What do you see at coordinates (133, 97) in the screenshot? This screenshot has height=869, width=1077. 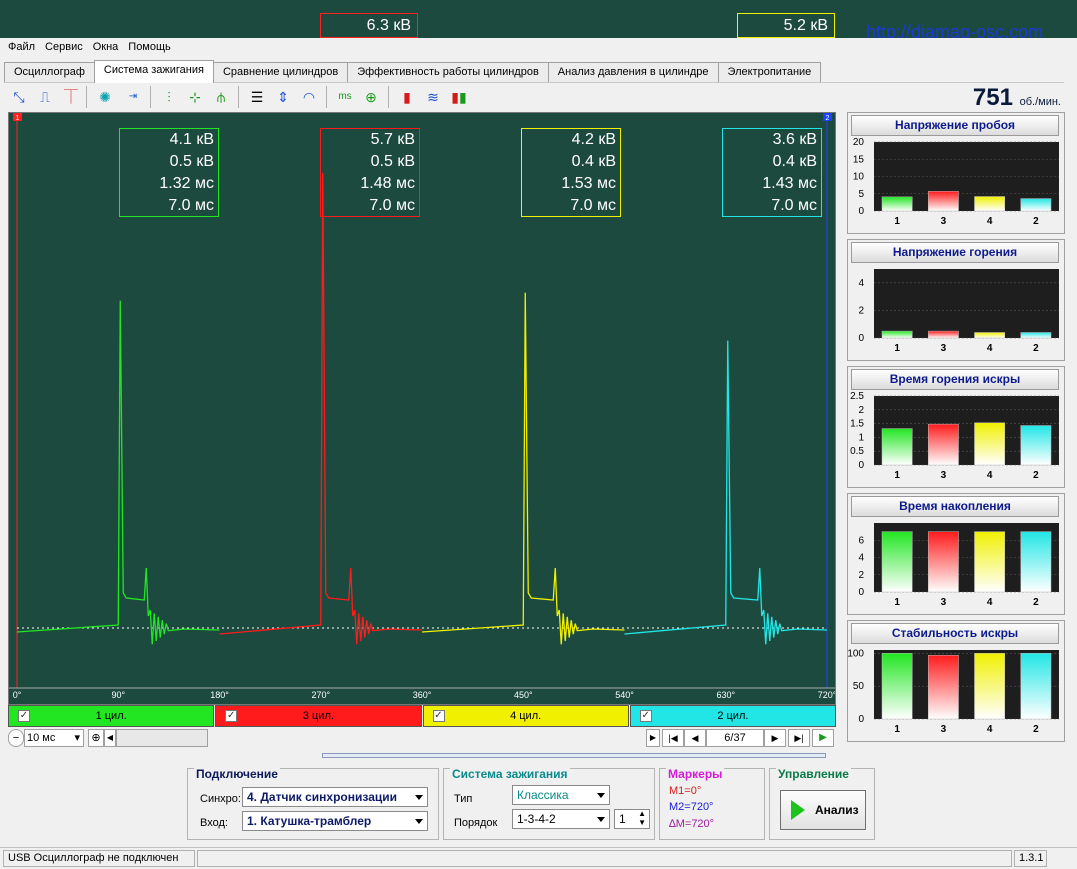 I see `sequence-icon: ⇥` at bounding box center [133, 97].